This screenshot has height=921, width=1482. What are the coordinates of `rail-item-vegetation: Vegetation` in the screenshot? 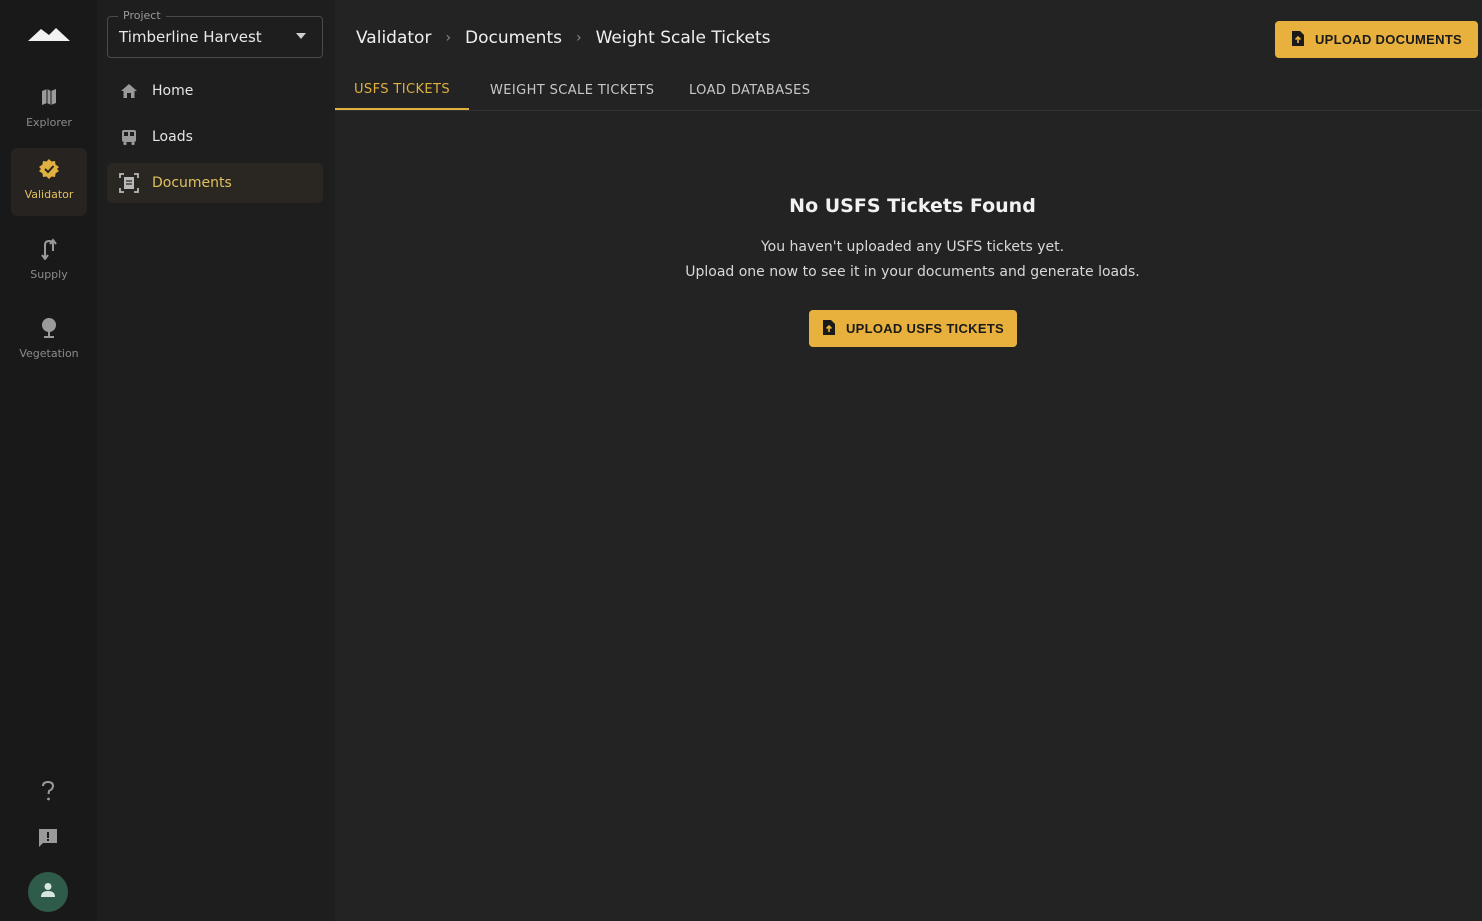 It's located at (49, 341).